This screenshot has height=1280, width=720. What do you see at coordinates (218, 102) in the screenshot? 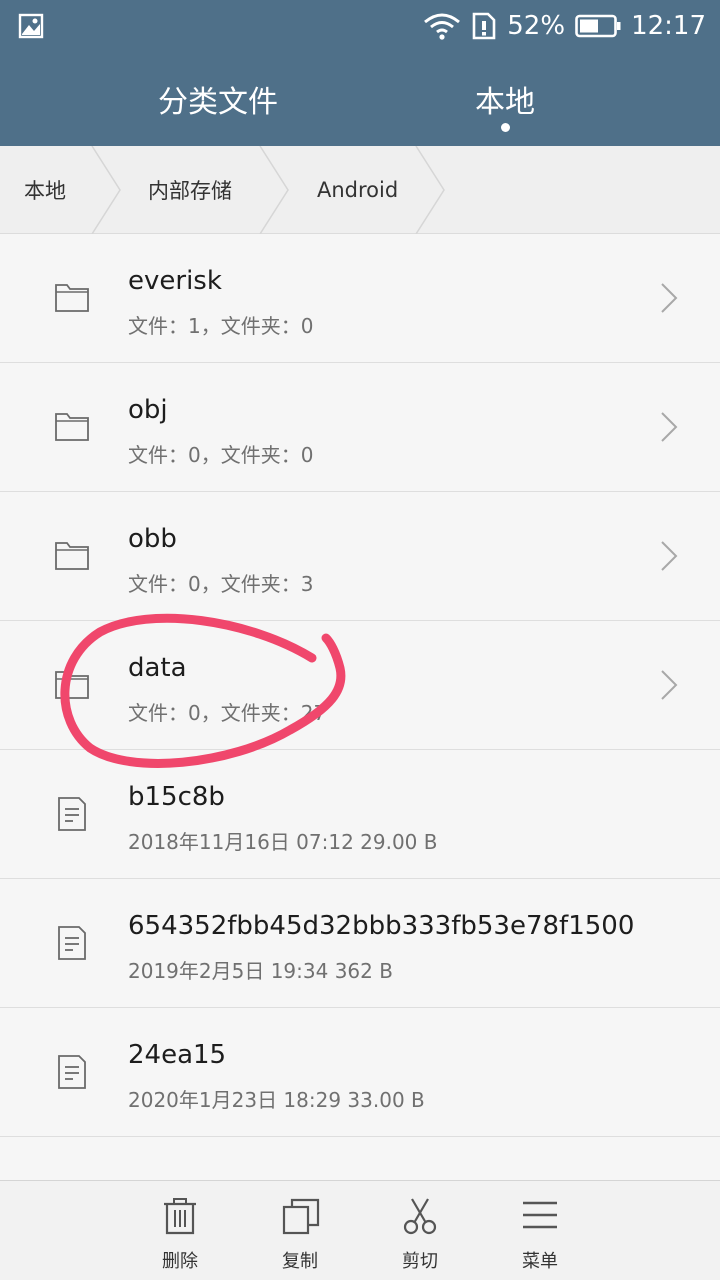
I see `tab-label: 分类文件` at bounding box center [218, 102].